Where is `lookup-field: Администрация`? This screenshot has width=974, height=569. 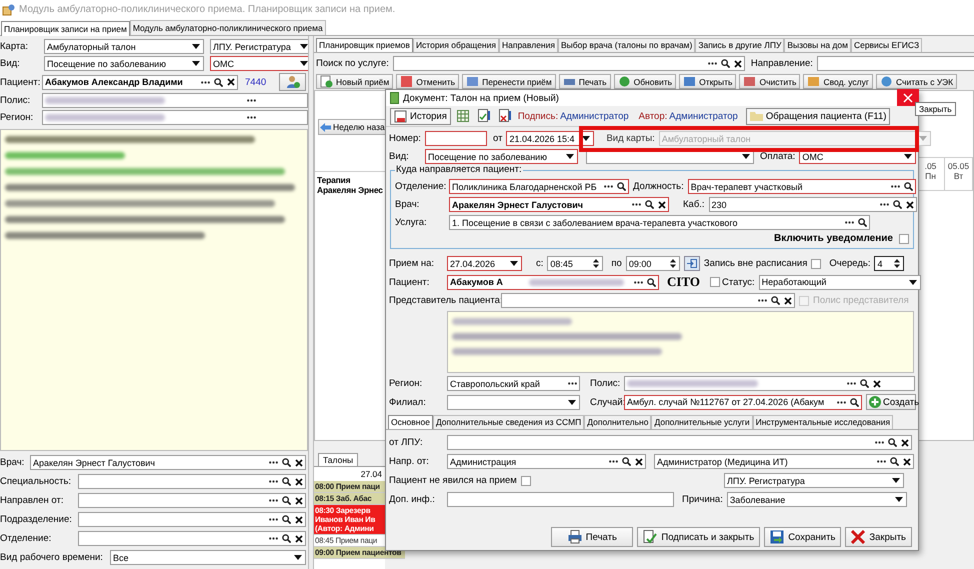 lookup-field: Администрация is located at coordinates (546, 461).